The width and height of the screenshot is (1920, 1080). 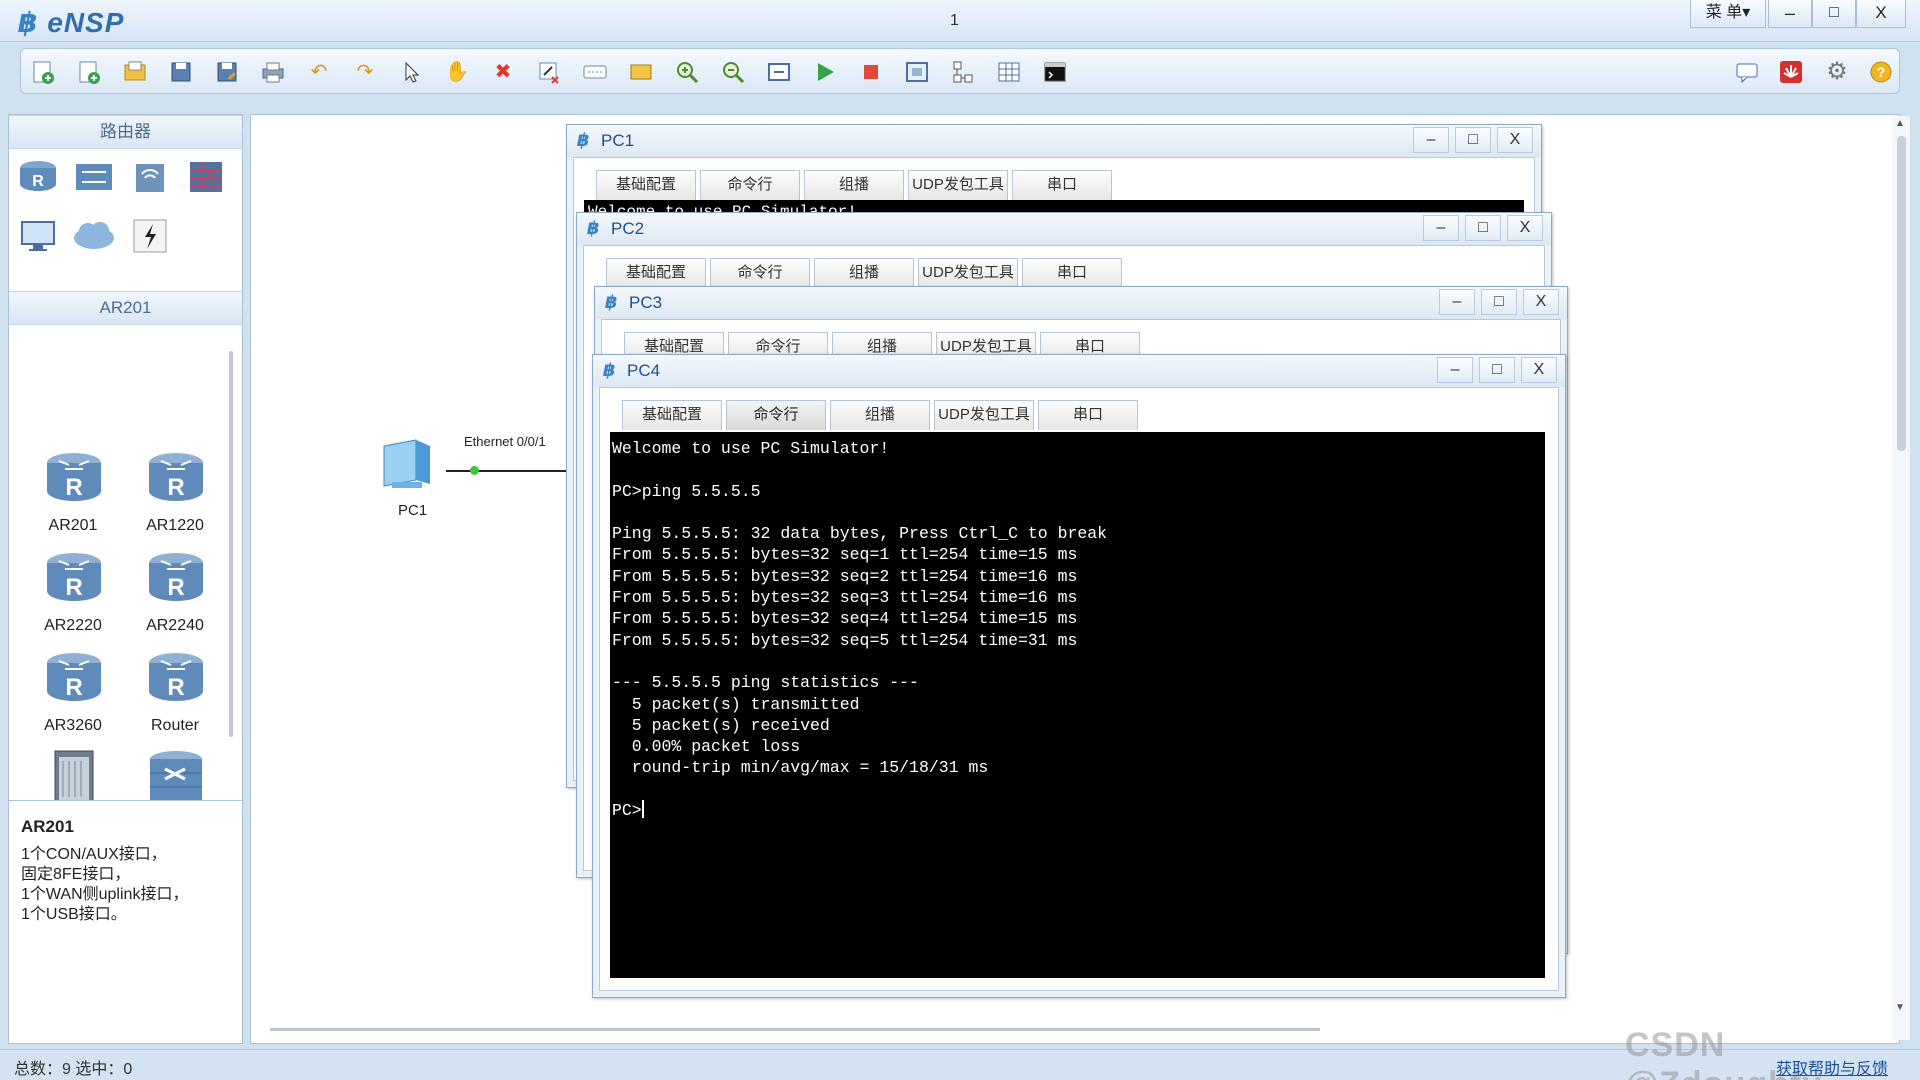 I want to click on canvas-vertical-scroll-thumb, so click(x=1901, y=293).